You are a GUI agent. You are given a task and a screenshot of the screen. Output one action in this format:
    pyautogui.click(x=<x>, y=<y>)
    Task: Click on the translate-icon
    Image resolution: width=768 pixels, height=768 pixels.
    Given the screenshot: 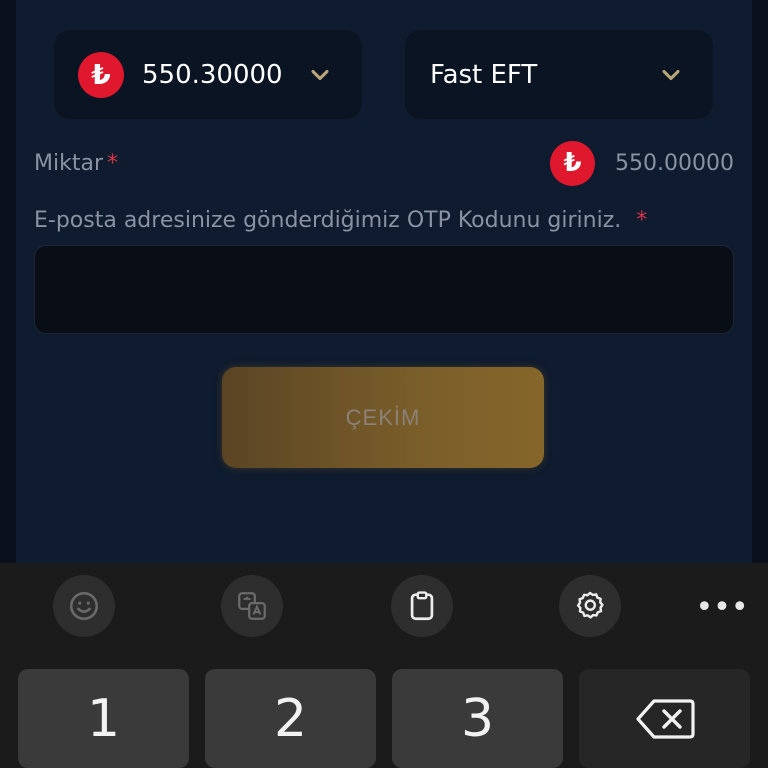 What is the action you would take?
    pyautogui.click(x=252, y=606)
    